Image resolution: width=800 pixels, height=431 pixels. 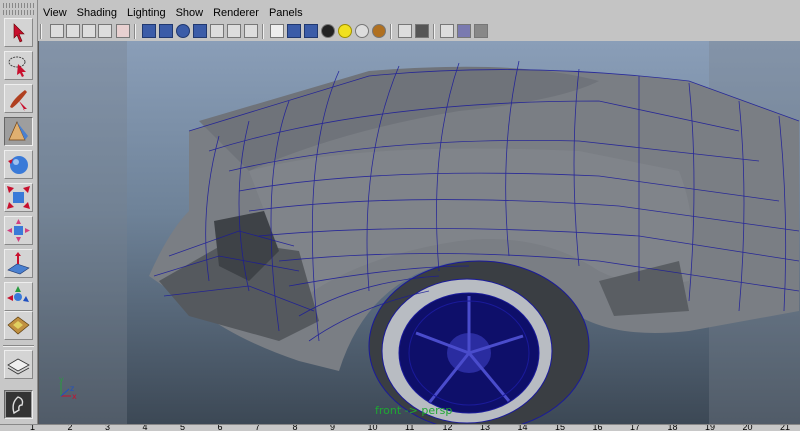 What do you see at coordinates (190, 14) in the screenshot?
I see `menu-show: Show` at bounding box center [190, 14].